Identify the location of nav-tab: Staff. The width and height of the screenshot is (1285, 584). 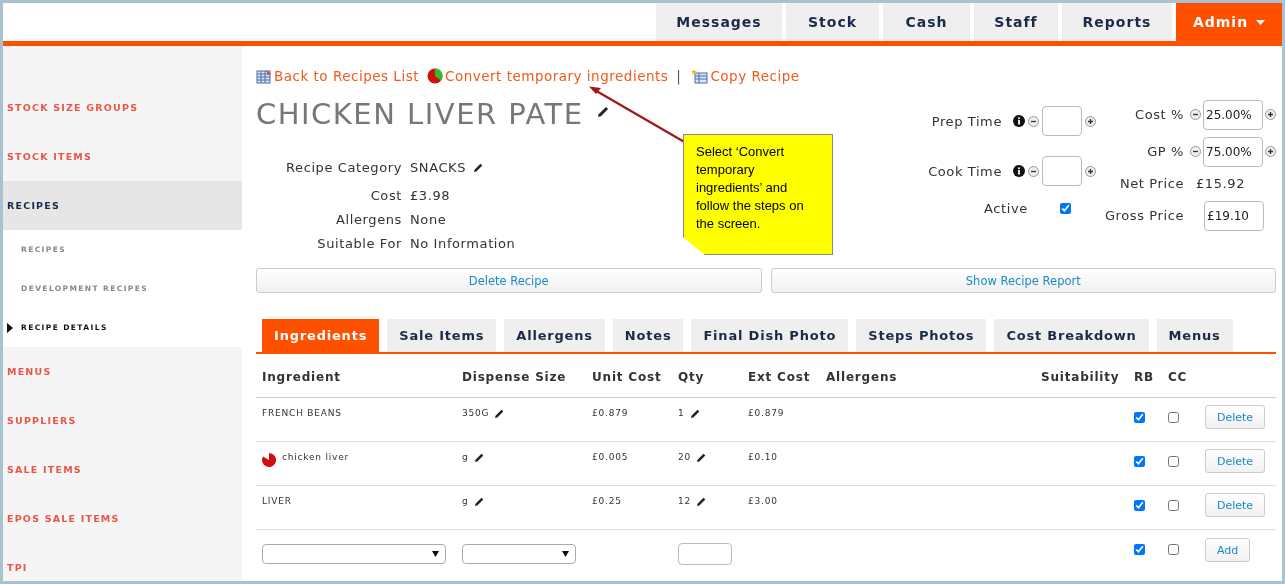
(1016, 22).